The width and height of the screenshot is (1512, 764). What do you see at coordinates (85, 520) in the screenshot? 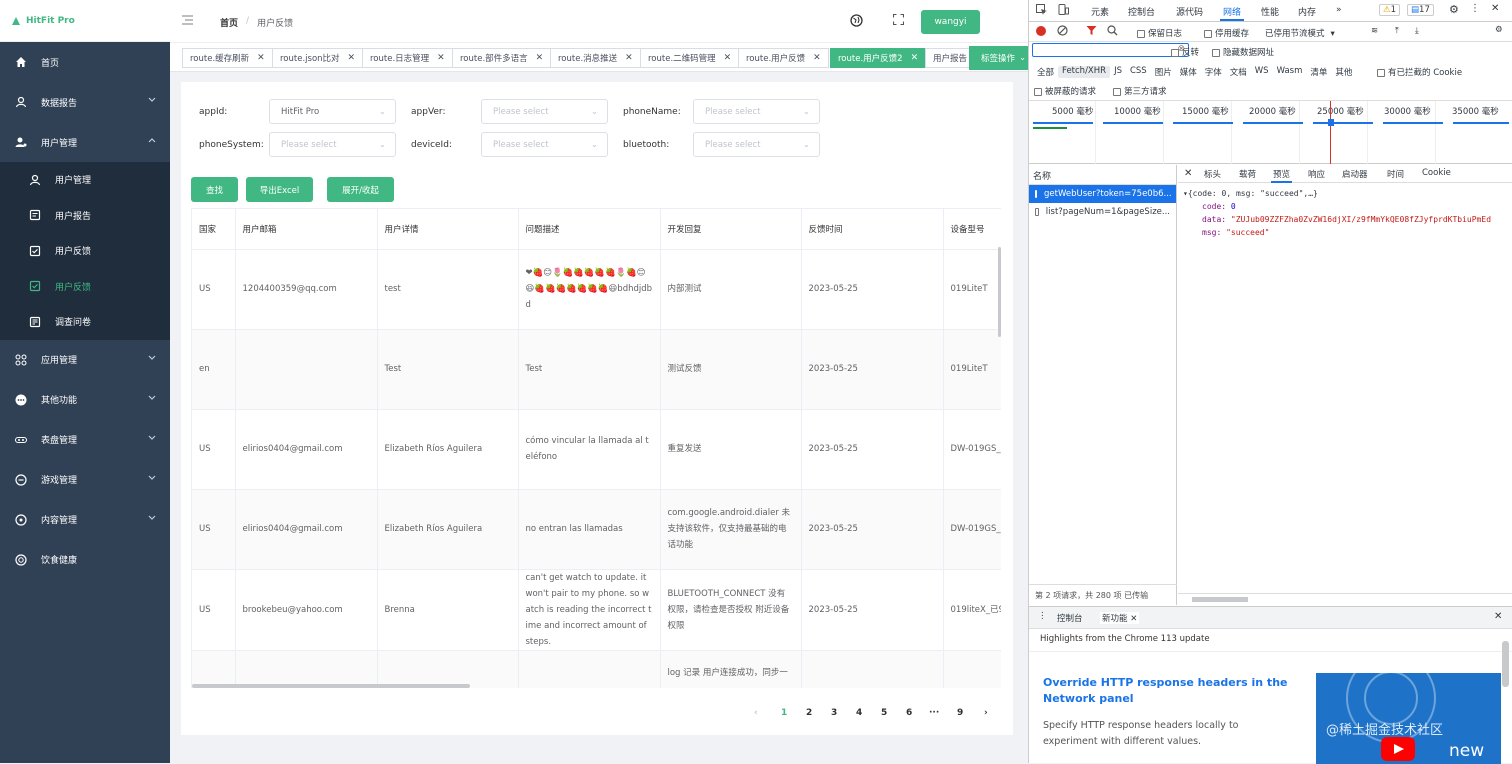
I see `sidebar-item-content: 内容管理` at bounding box center [85, 520].